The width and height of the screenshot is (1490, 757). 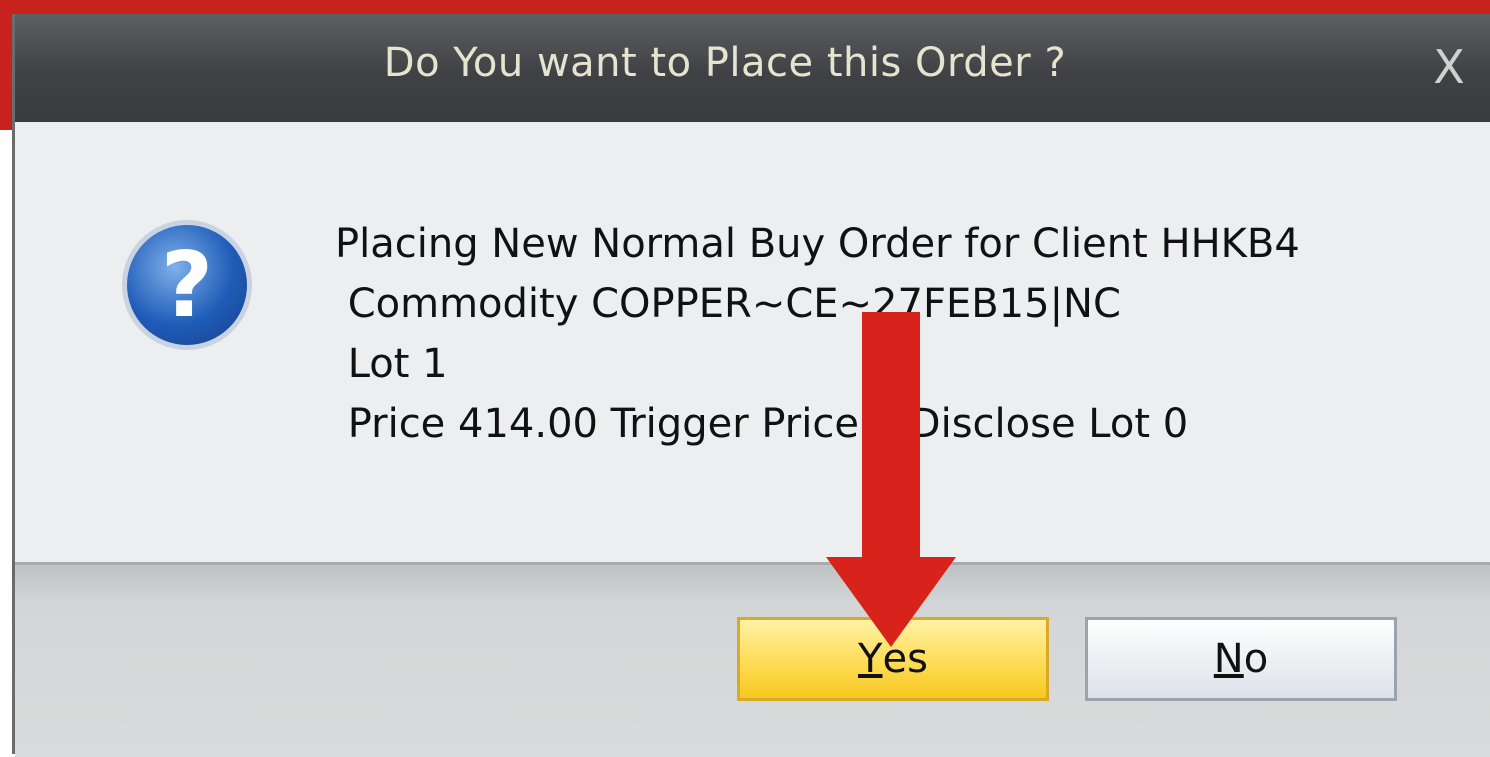 I want to click on no-mnemonic: N, so click(x=1228, y=659).